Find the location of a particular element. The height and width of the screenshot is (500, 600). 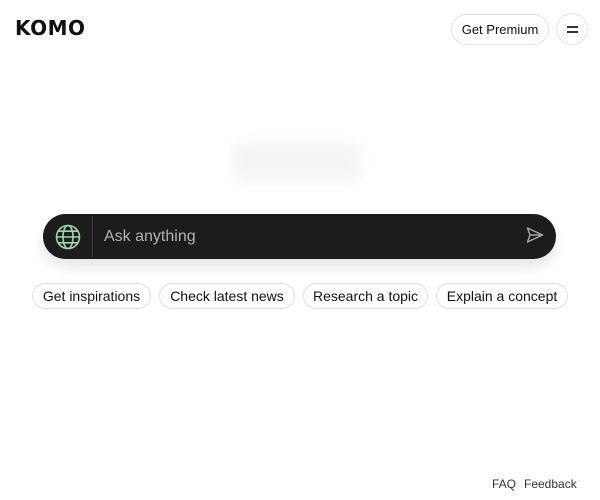

send-button is located at coordinates (537, 237).